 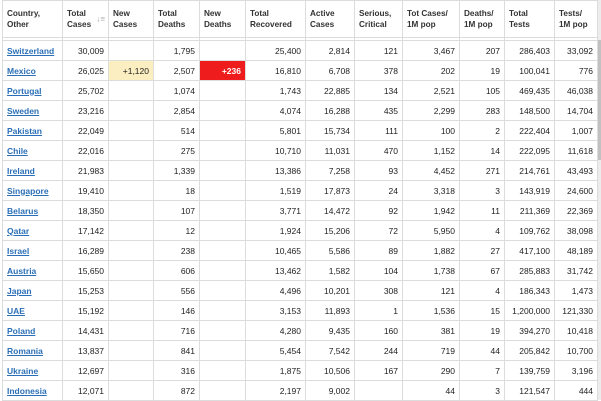 What do you see at coordinates (431, 370) in the screenshot?
I see `cell-tot-cases-per-1m: 290` at bounding box center [431, 370].